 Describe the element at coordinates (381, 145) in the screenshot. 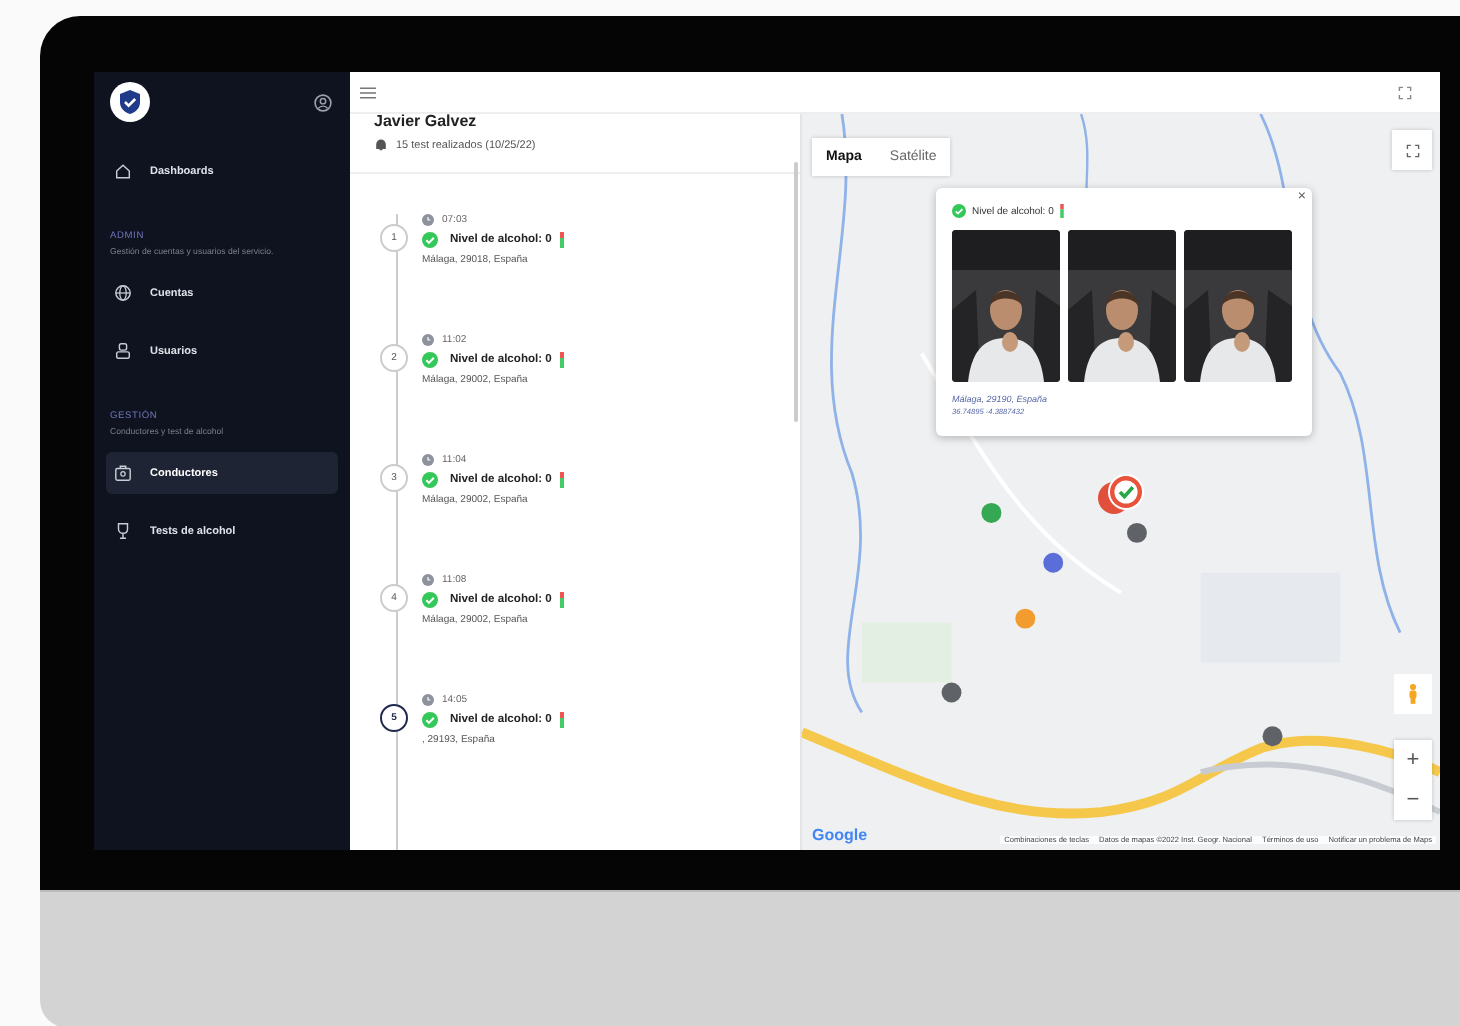

I see `bell-icon` at that location.